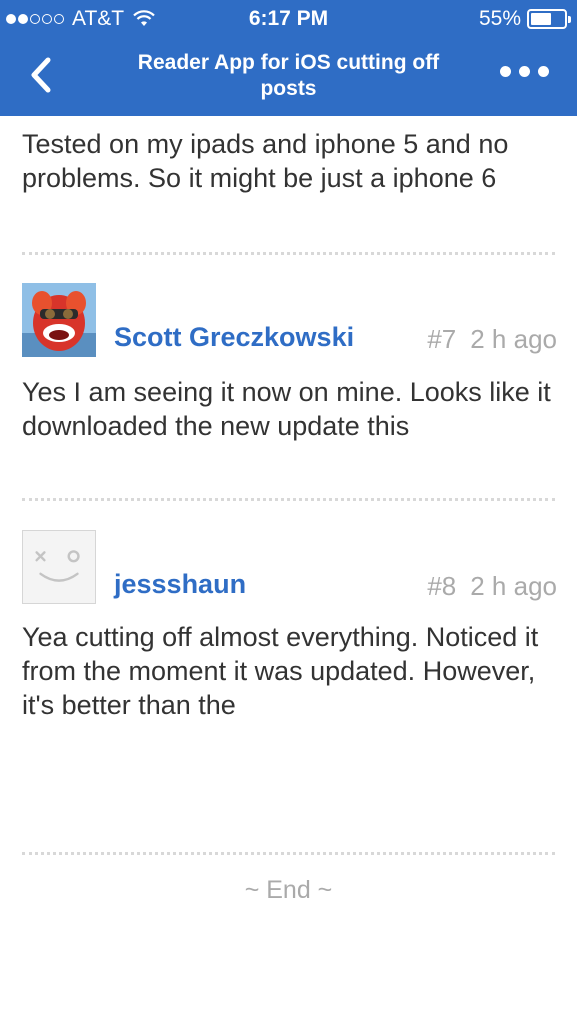 This screenshot has width=577, height=1024. What do you see at coordinates (180, 584) in the screenshot?
I see `author-name: jessshaun` at bounding box center [180, 584].